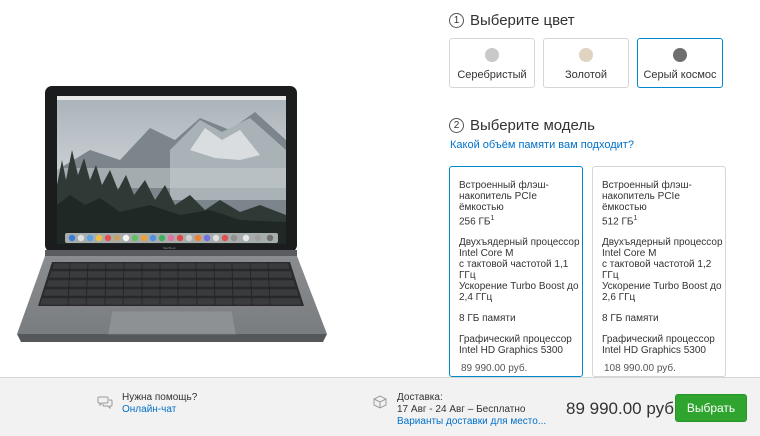 The height and width of the screenshot is (436, 760). Describe the element at coordinates (172, 322) in the screenshot. I see `trackpad` at that location.